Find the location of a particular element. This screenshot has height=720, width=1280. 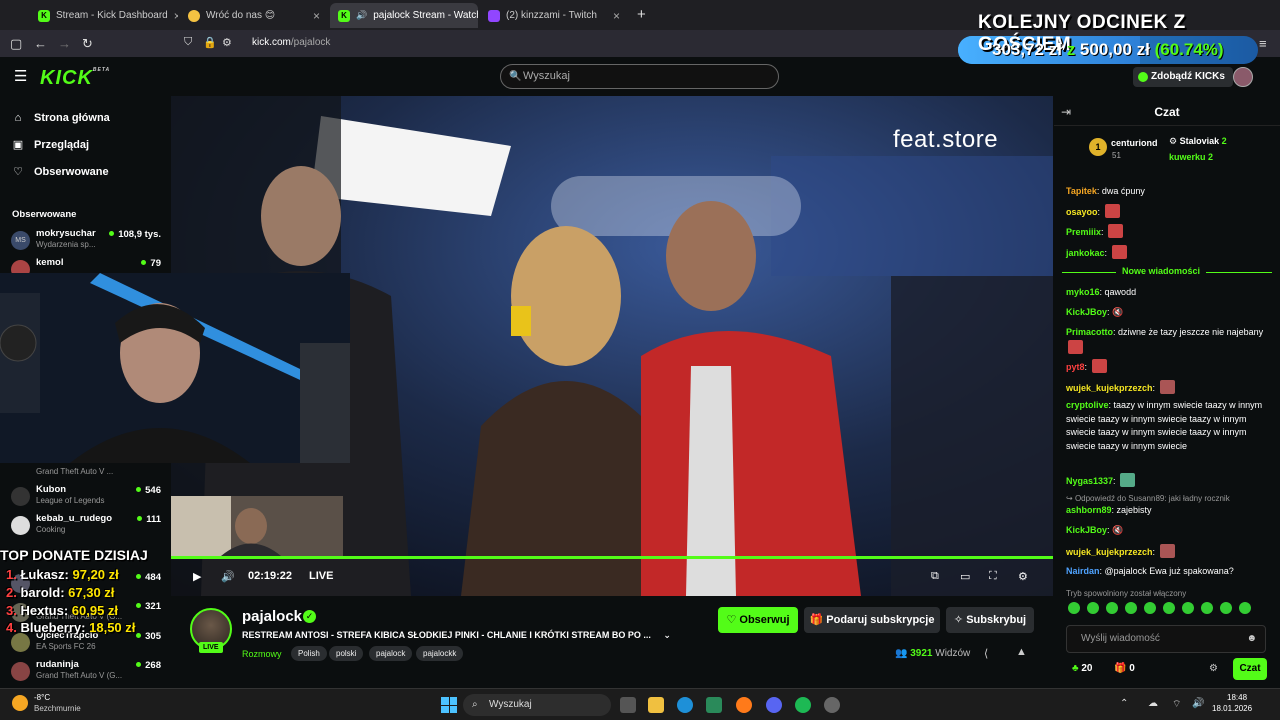

sidebar-item-browse: ▣ Przeglądaj is located at coordinates (50, 145).